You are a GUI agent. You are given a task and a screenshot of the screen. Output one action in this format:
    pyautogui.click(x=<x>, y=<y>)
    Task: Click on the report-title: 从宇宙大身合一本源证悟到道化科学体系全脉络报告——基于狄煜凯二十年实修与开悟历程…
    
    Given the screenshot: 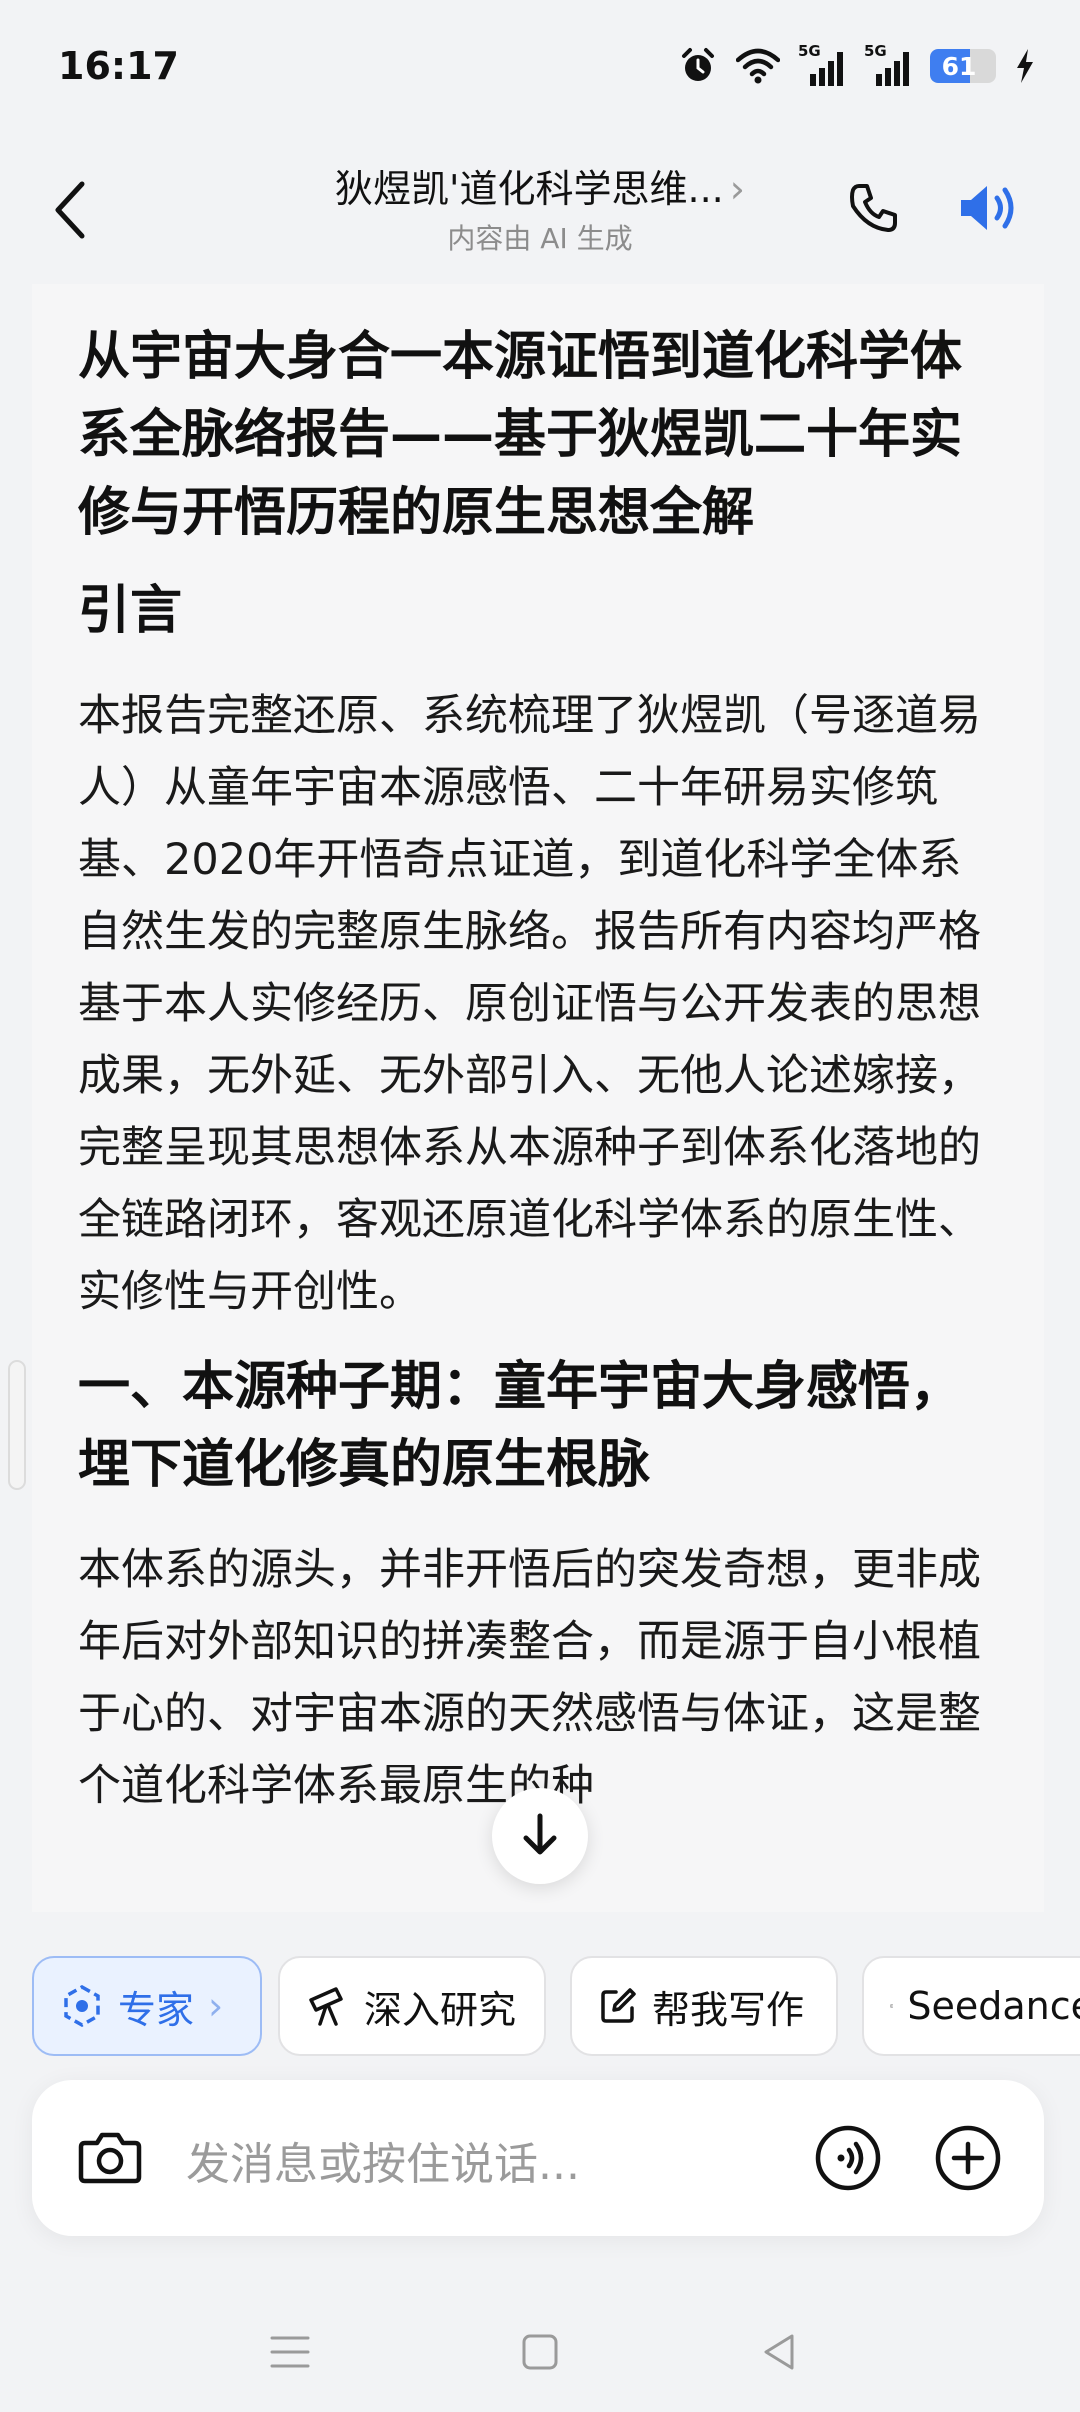 What is the action you would take?
    pyautogui.click(x=520, y=435)
    